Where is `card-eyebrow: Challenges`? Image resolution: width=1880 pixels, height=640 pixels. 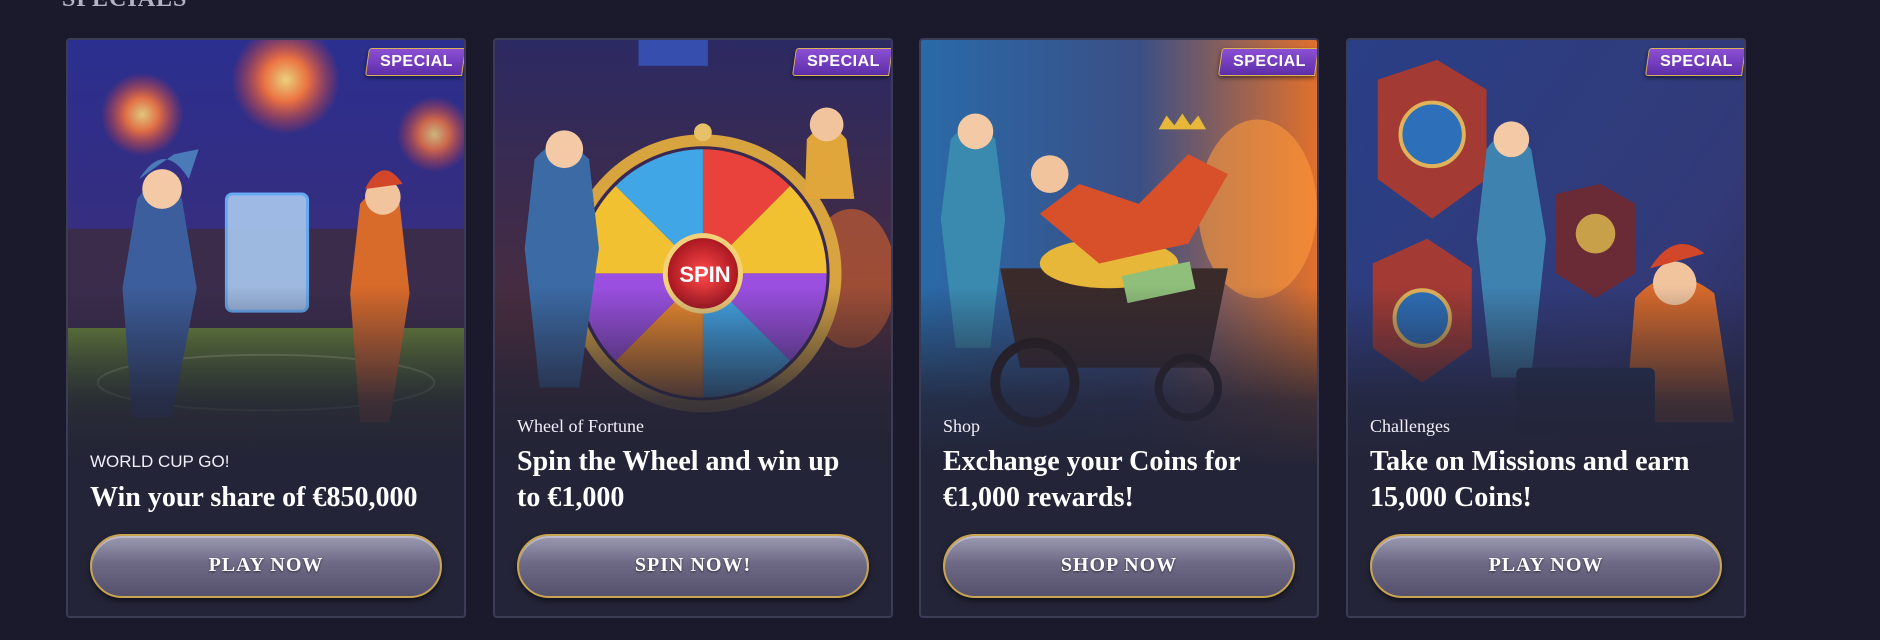 card-eyebrow: Challenges is located at coordinates (1410, 426).